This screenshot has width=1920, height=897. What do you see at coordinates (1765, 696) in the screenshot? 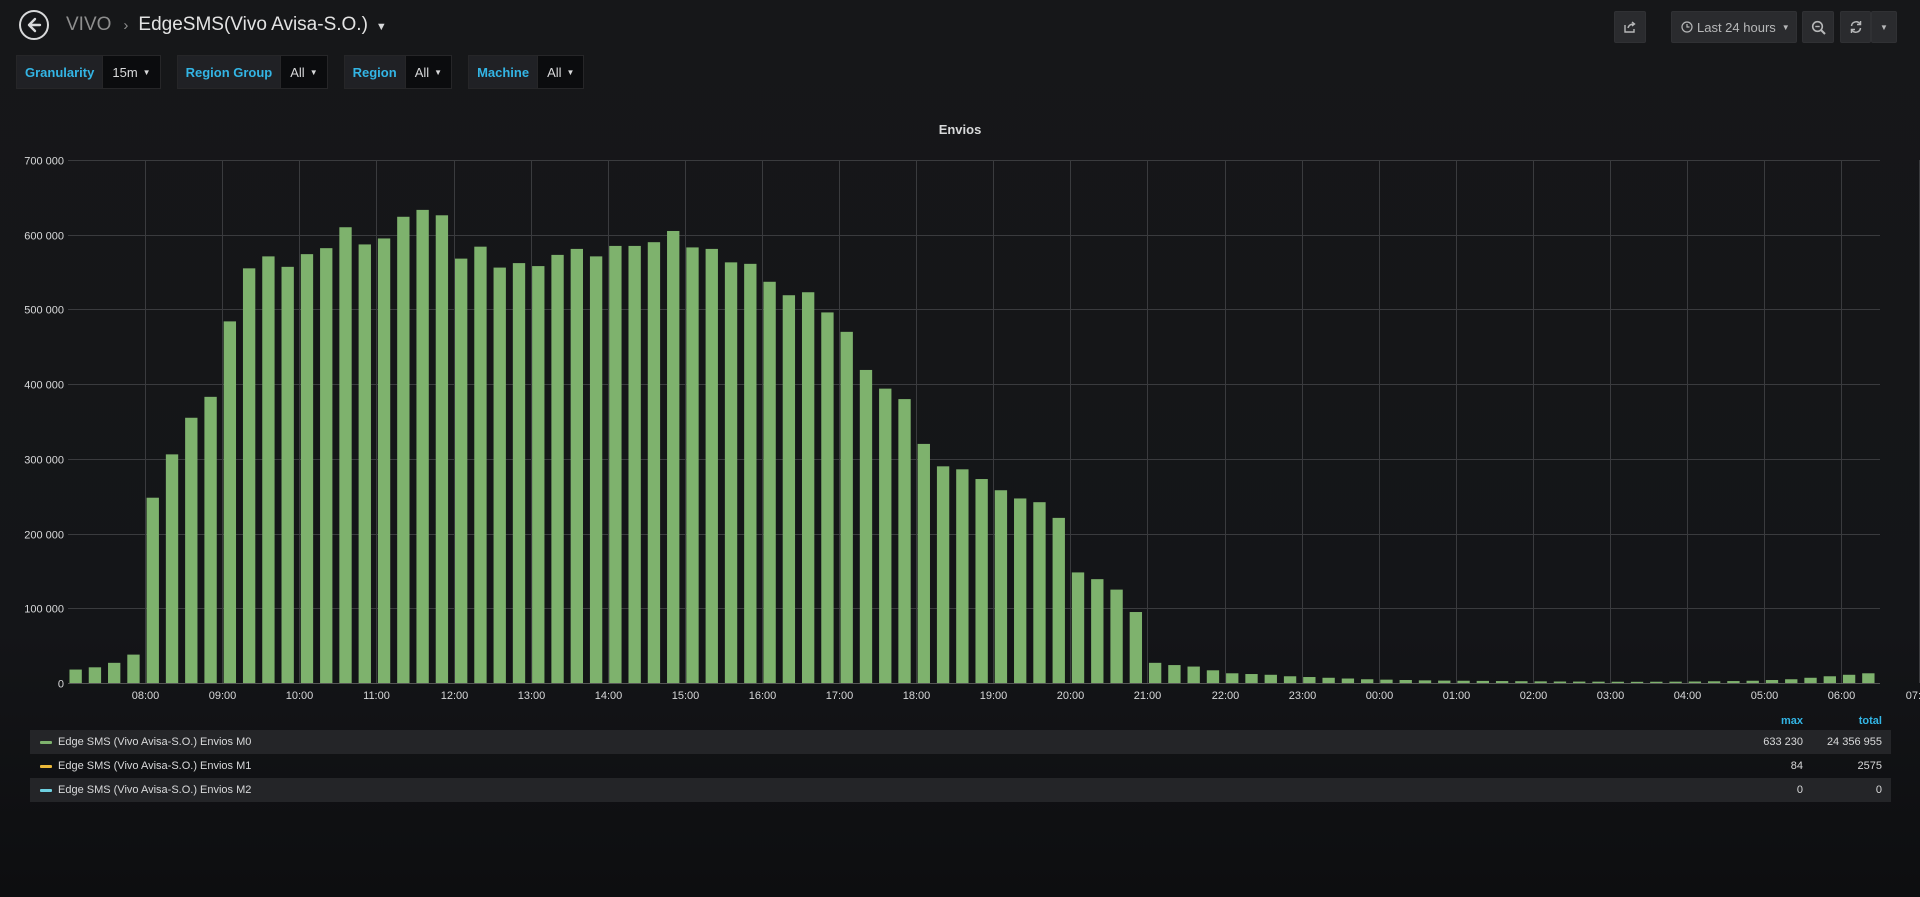
I see `x-tick-label: 05:00` at bounding box center [1765, 696].